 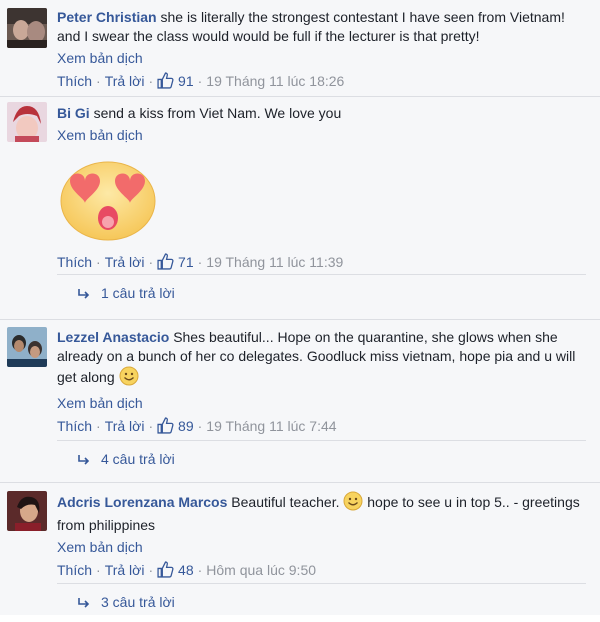 I want to click on reply-count: 4 câu trả lời, so click(x=138, y=459).